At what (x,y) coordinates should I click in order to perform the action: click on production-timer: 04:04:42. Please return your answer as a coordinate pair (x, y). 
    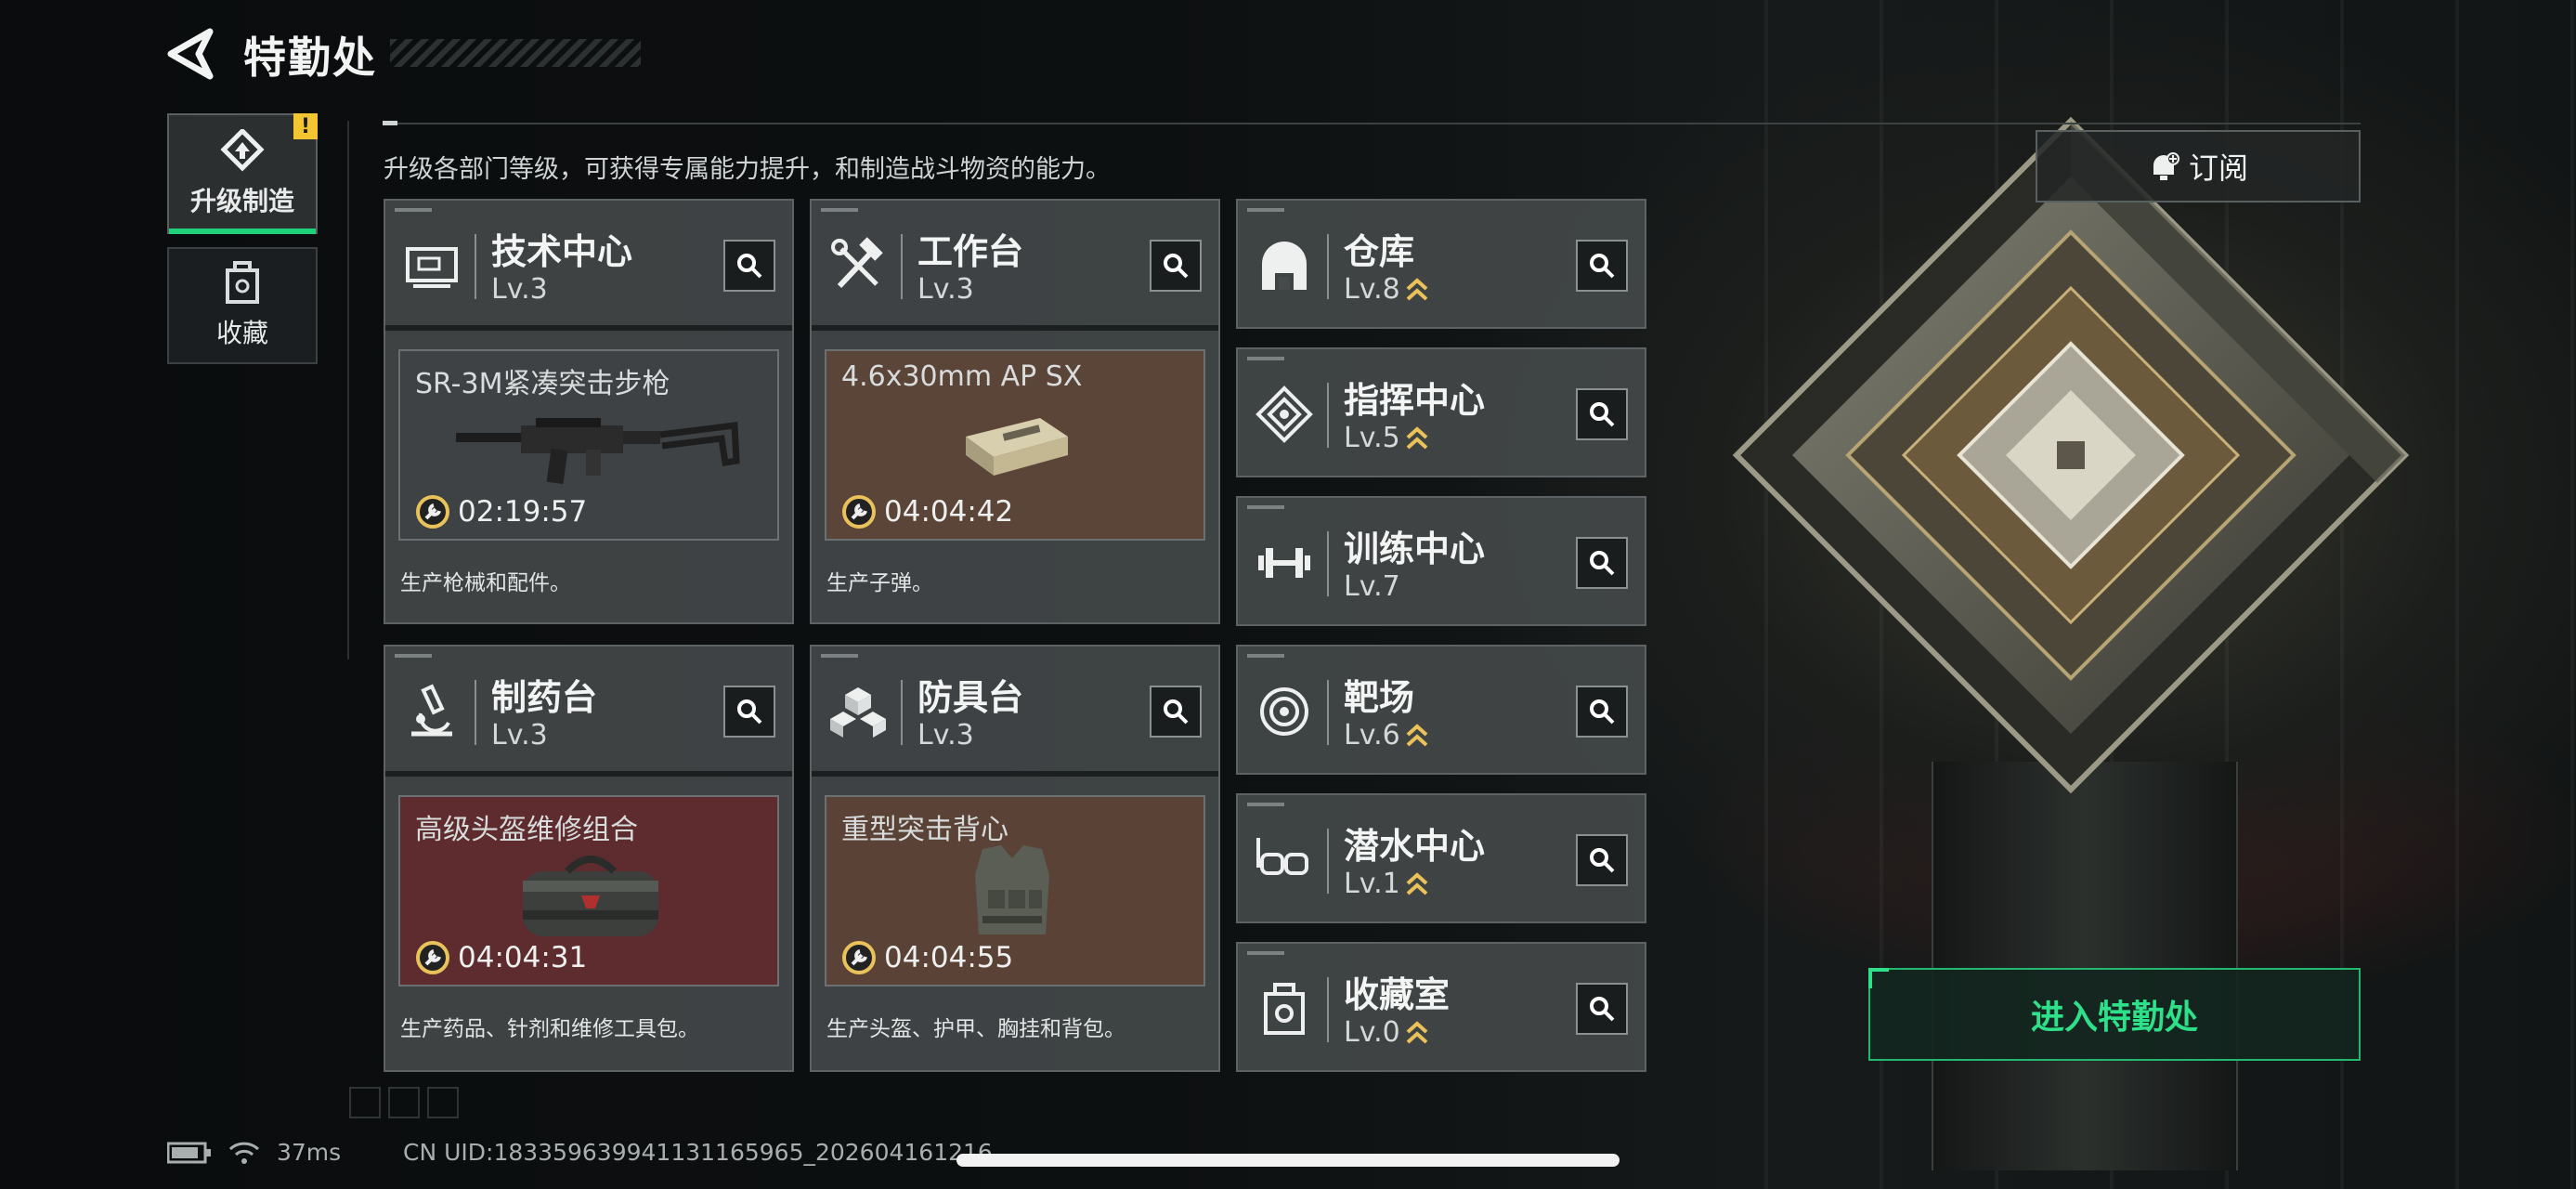
    Looking at the image, I should click on (927, 511).